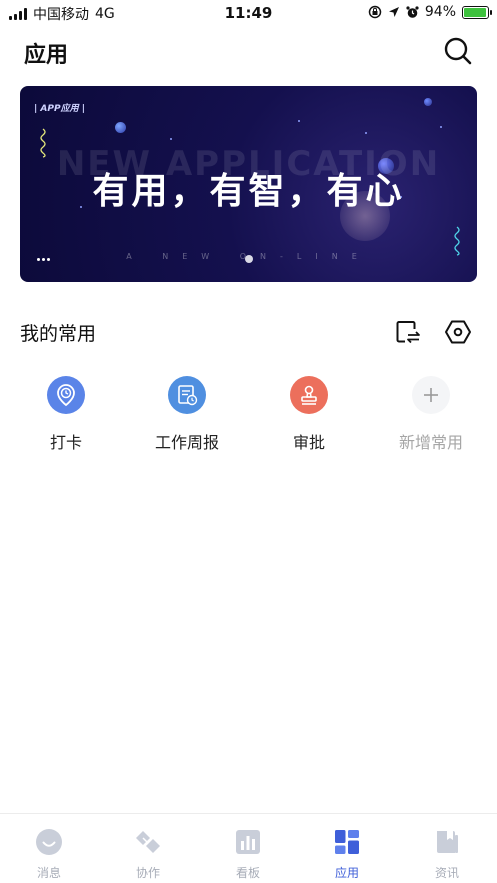  What do you see at coordinates (65, 442) in the screenshot?
I see `app-label: 打卡` at bounding box center [65, 442].